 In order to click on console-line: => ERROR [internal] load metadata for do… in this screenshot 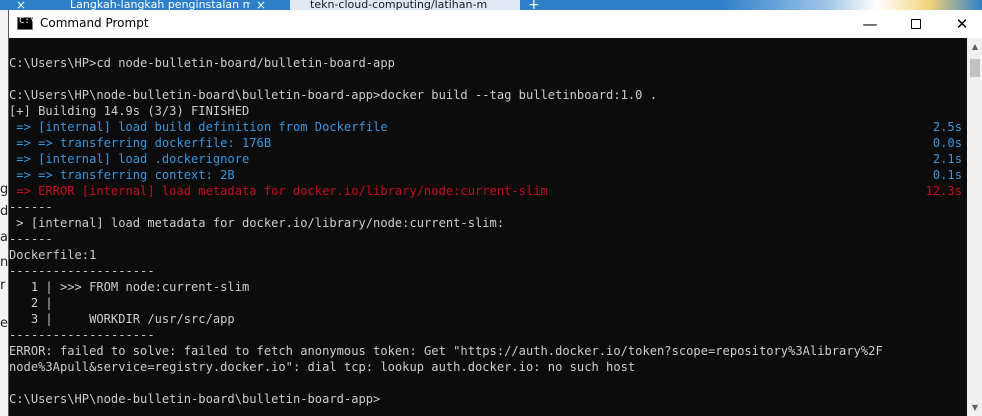, I will do `click(278, 191)`.